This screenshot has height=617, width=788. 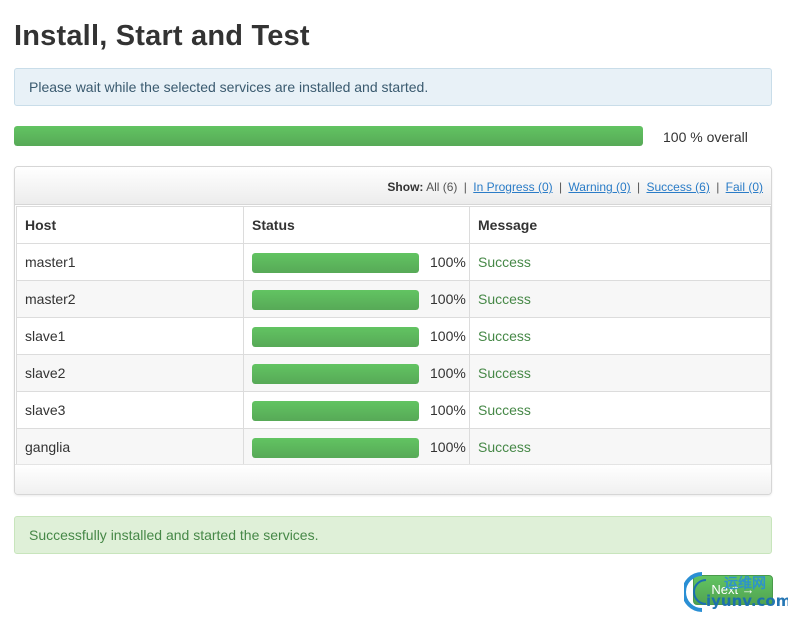 I want to click on host-name: master1, so click(x=130, y=262).